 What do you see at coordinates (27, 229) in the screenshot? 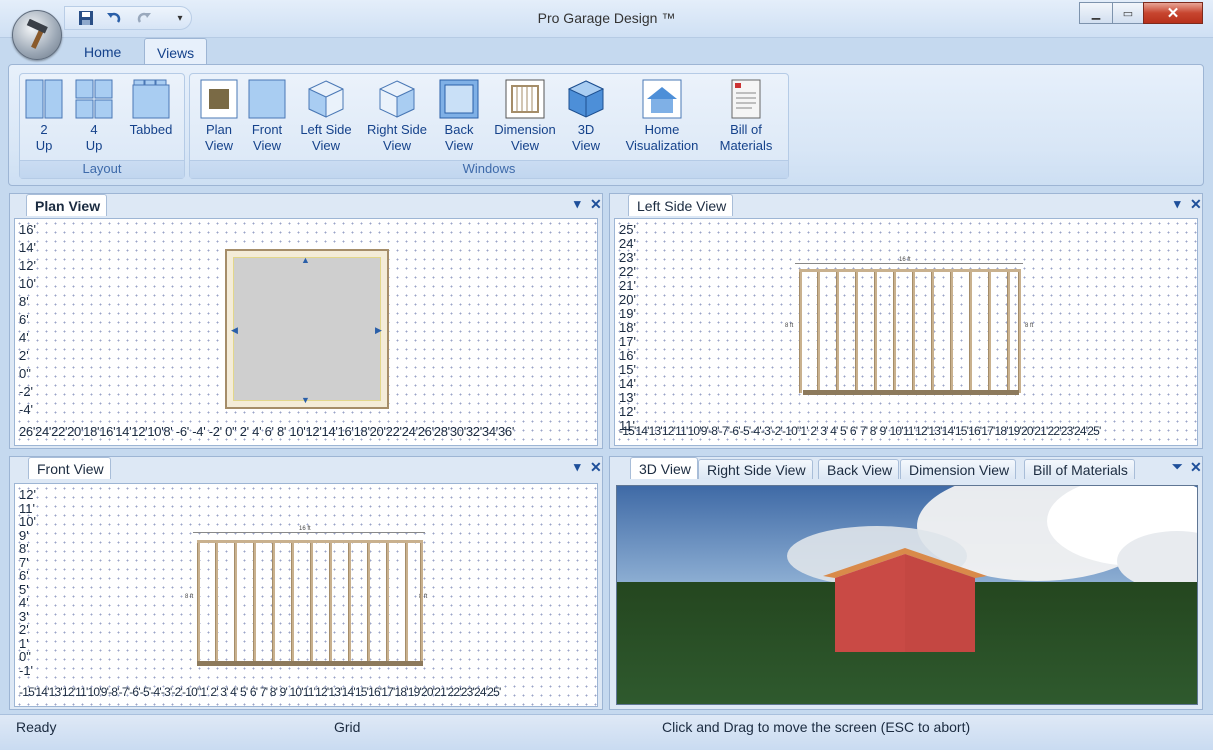
I see `y-tick: 16'` at bounding box center [27, 229].